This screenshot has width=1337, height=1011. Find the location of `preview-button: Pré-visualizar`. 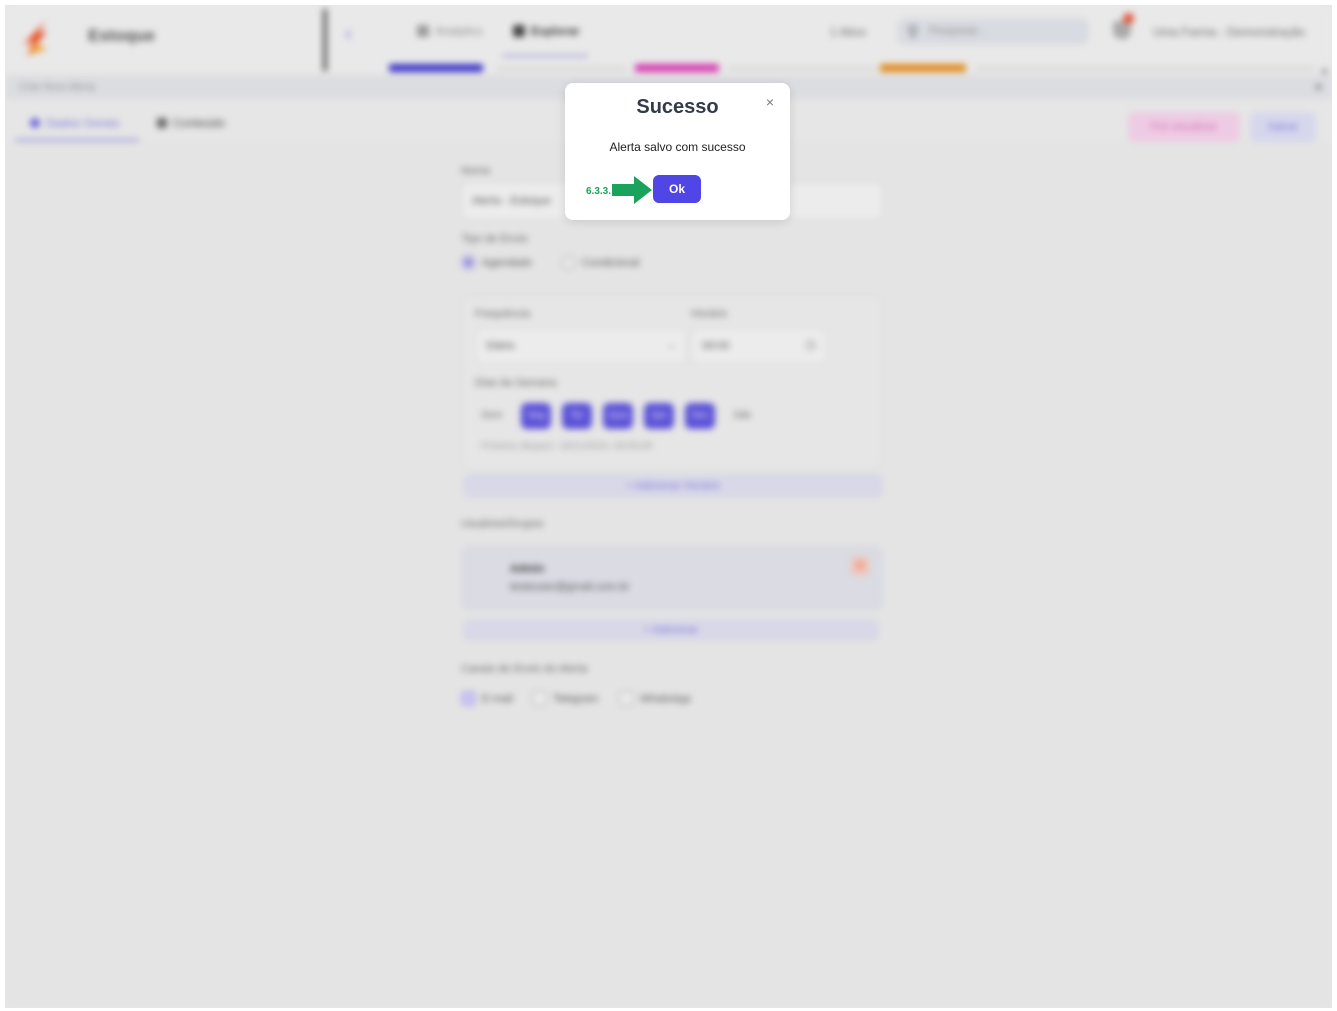

preview-button: Pré-visualizar is located at coordinates (1184, 127).